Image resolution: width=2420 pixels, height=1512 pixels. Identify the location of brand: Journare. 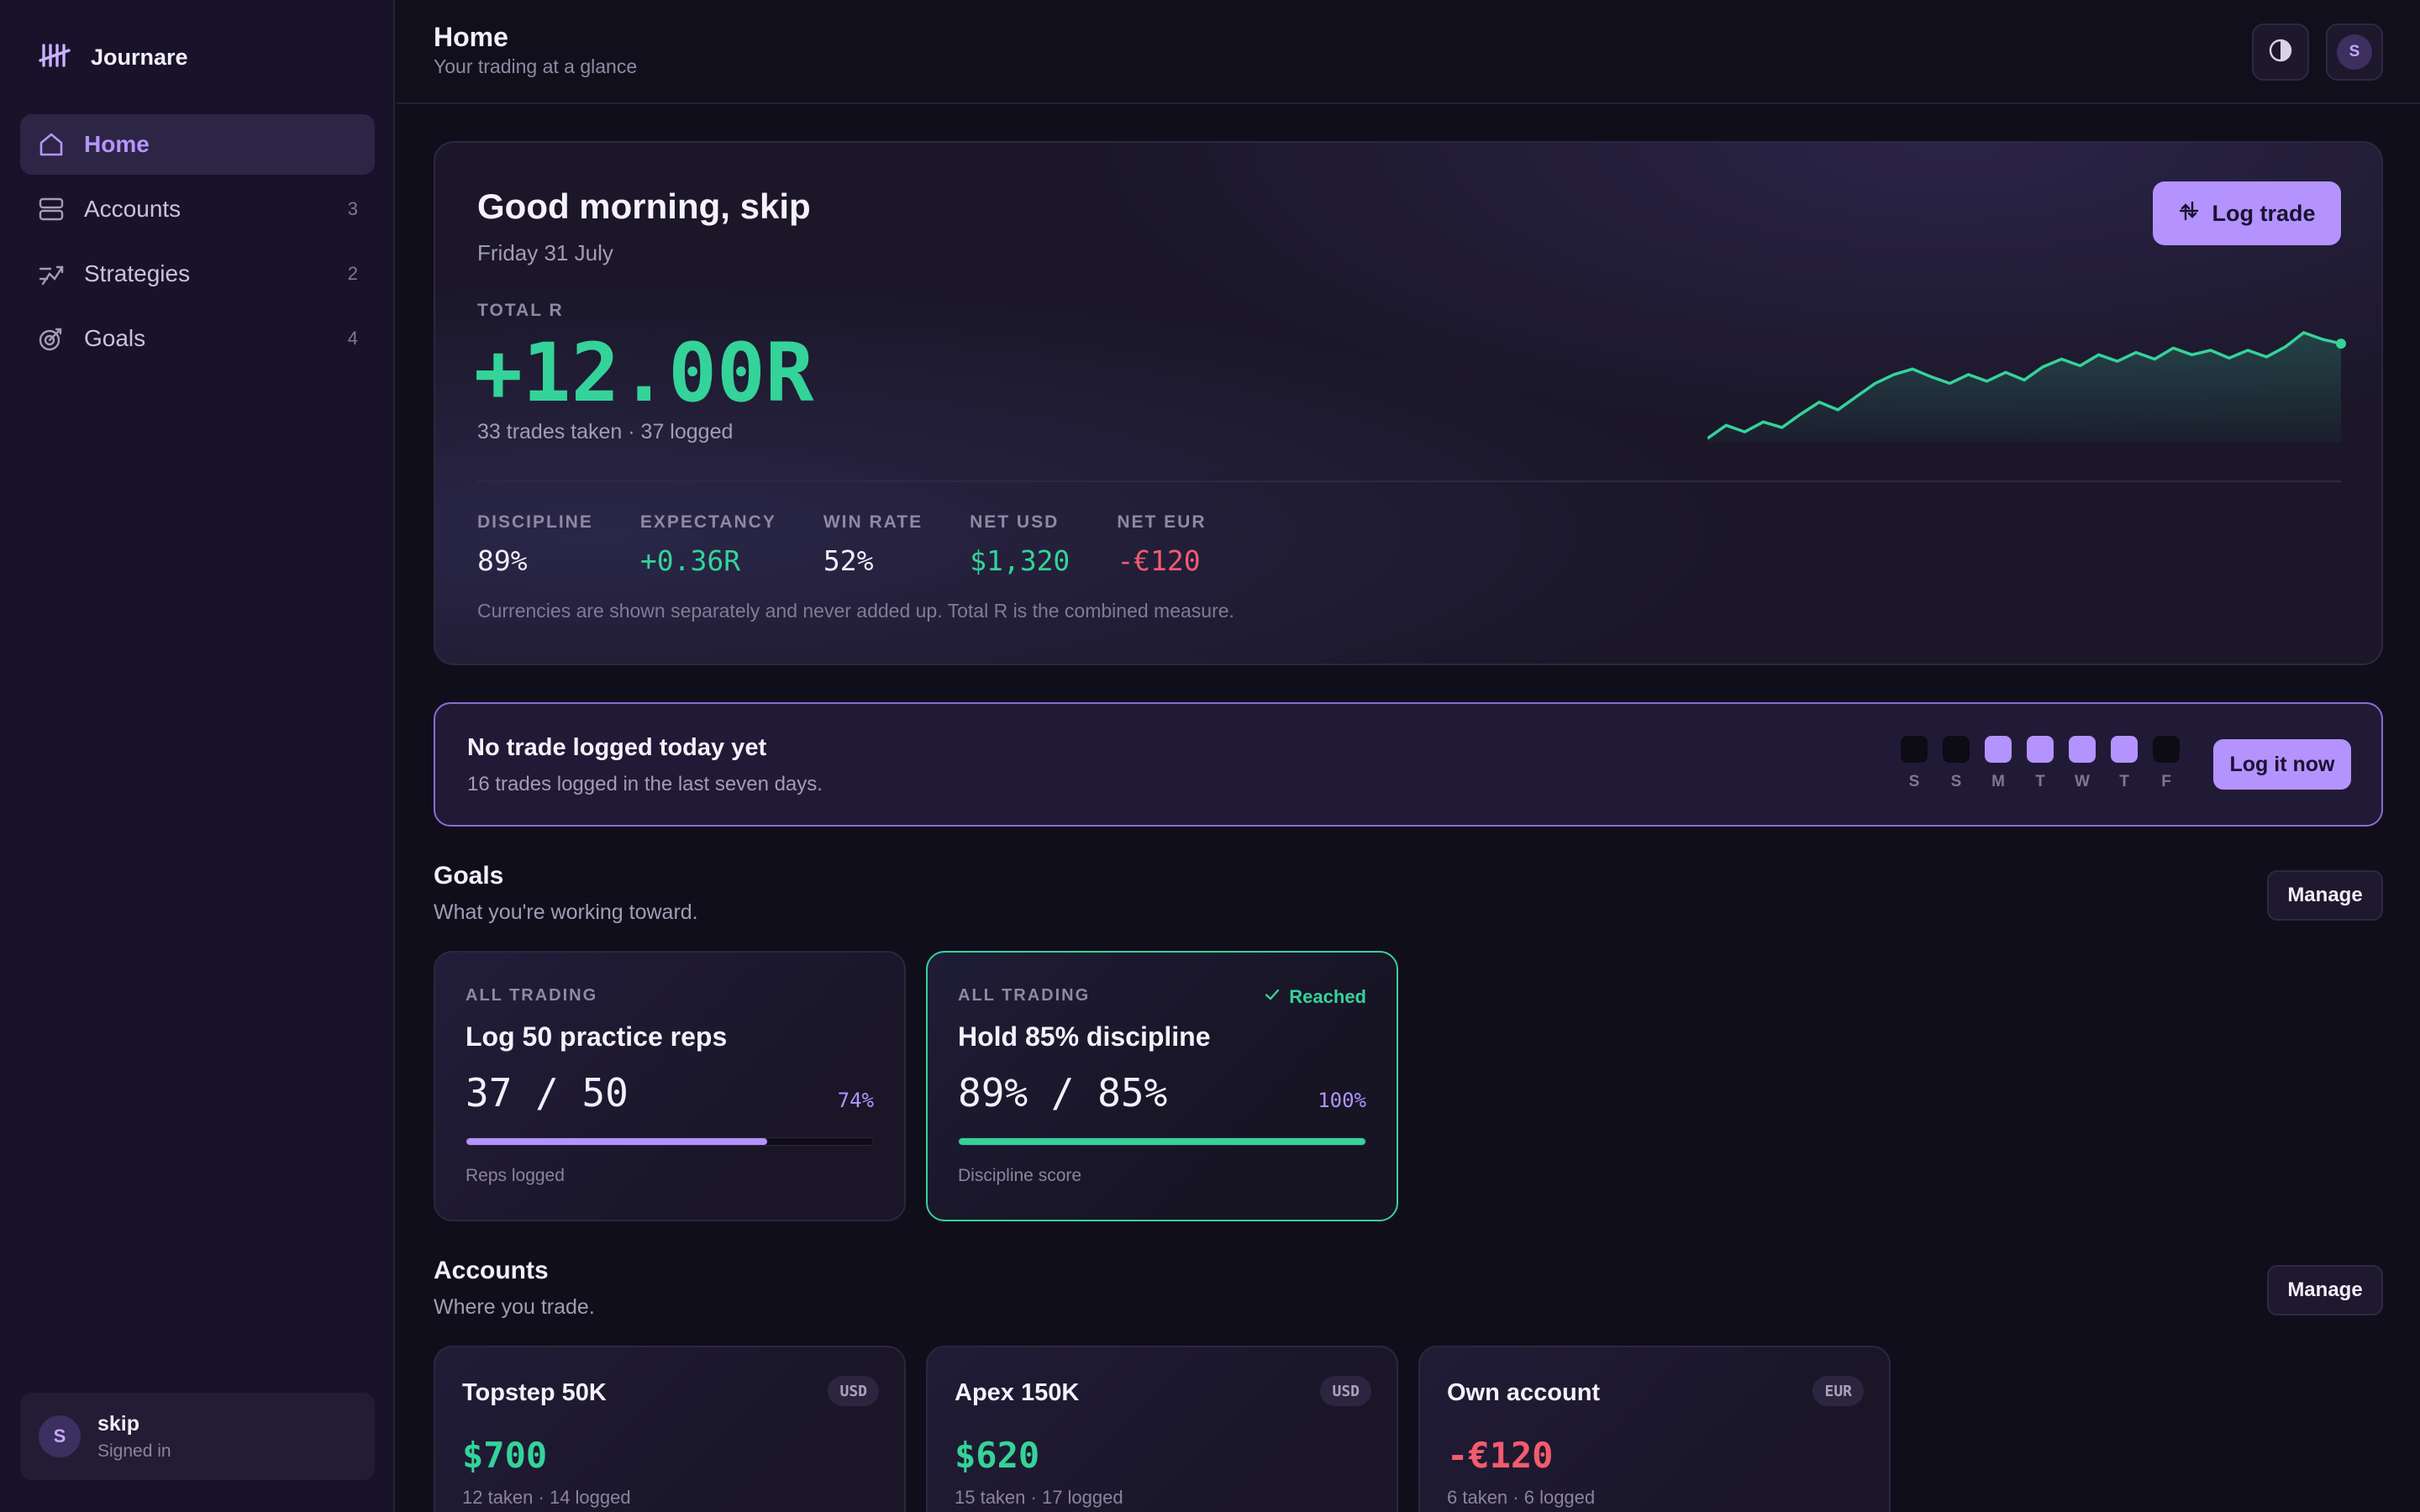
(113, 57).